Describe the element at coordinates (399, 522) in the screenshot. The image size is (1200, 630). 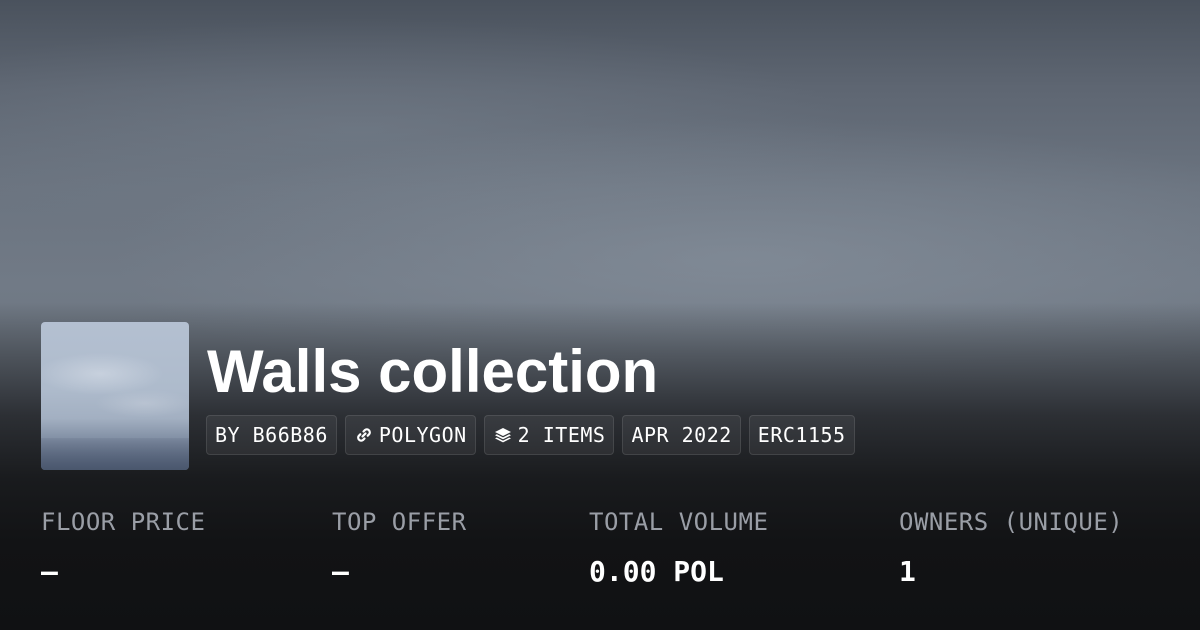
I see `stat-top-offer-label: TOP OFFER` at that location.